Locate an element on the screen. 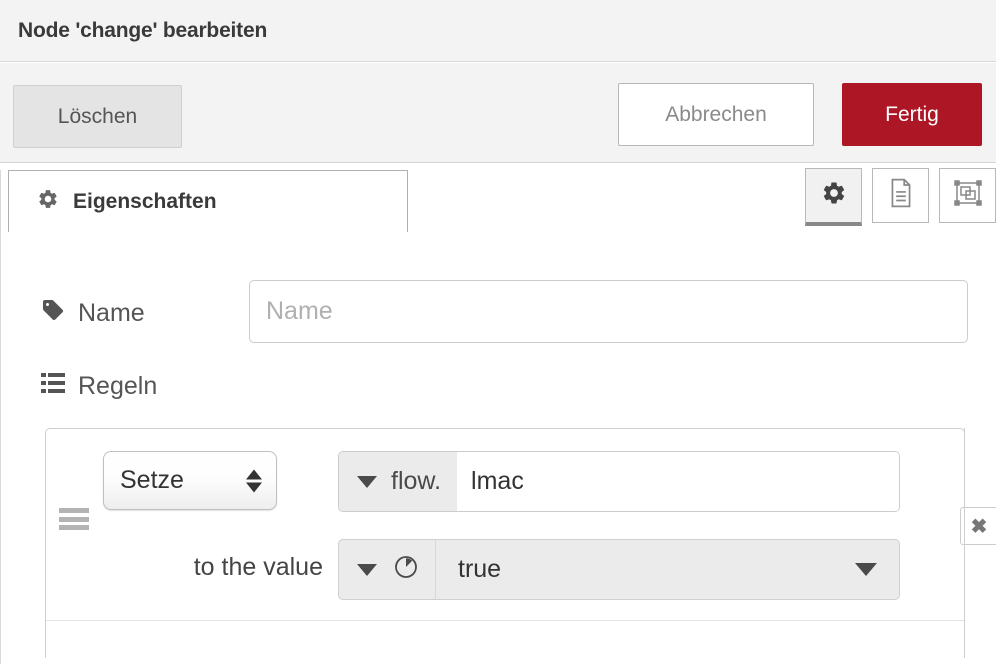 This screenshot has width=996, height=664. rule-property-input is located at coordinates (678, 481).